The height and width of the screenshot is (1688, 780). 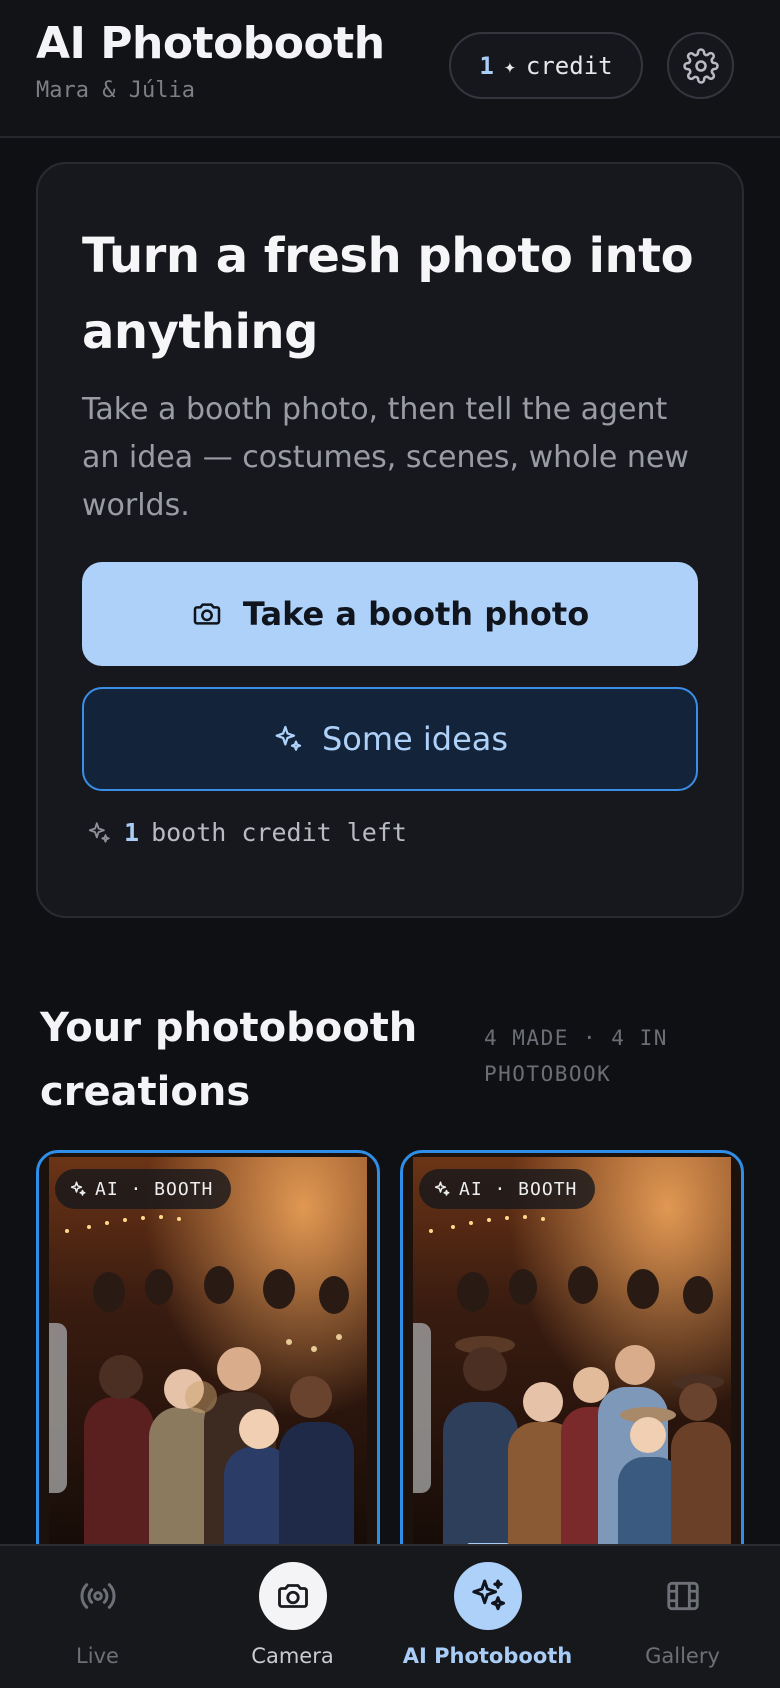 I want to click on nav-item-live: Live, so click(x=97, y=1617).